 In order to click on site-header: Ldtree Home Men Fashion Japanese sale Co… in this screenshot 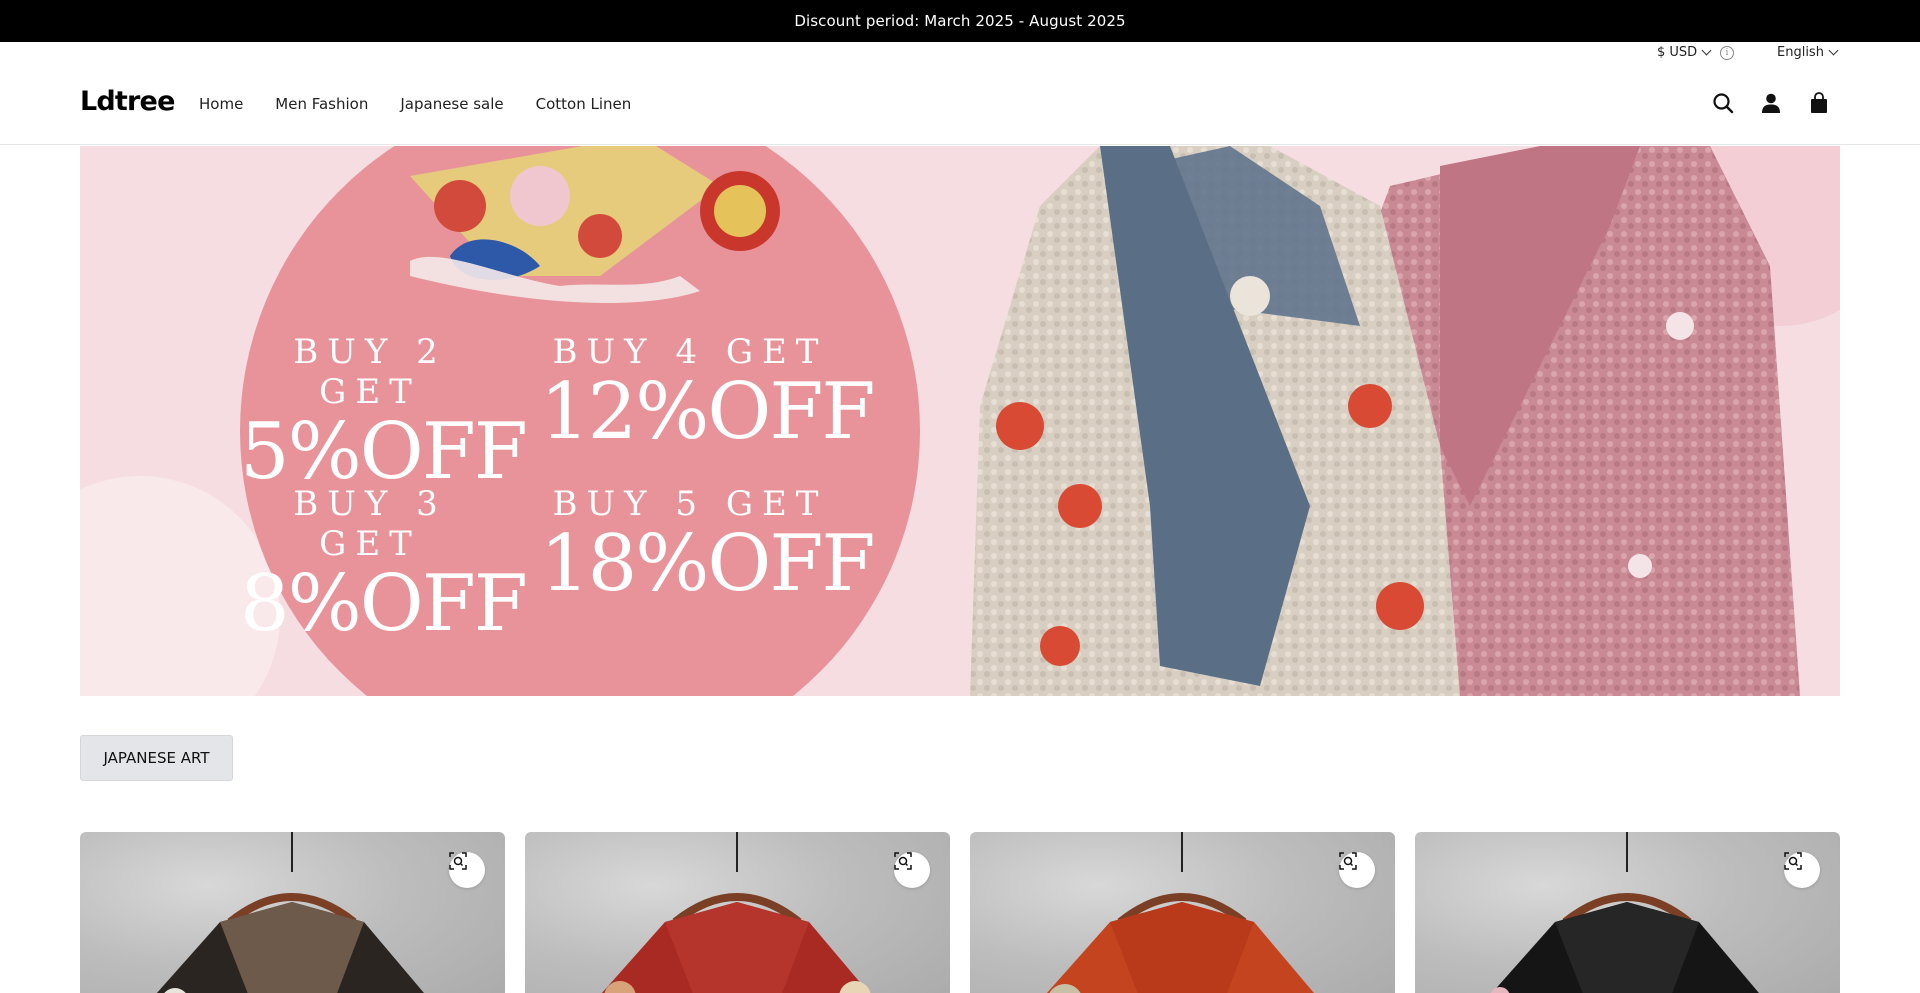, I will do `click(960, 104)`.